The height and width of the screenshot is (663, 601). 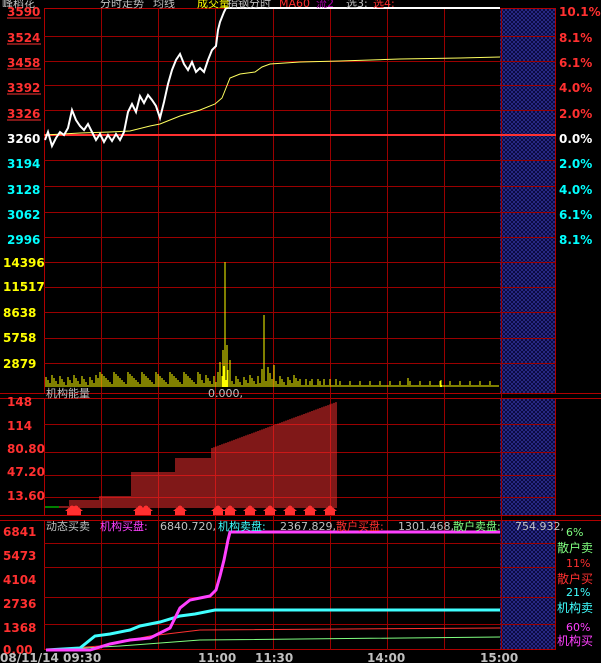 What do you see at coordinates (272, 324) in the screenshot?
I see `volume-bars` at bounding box center [272, 324].